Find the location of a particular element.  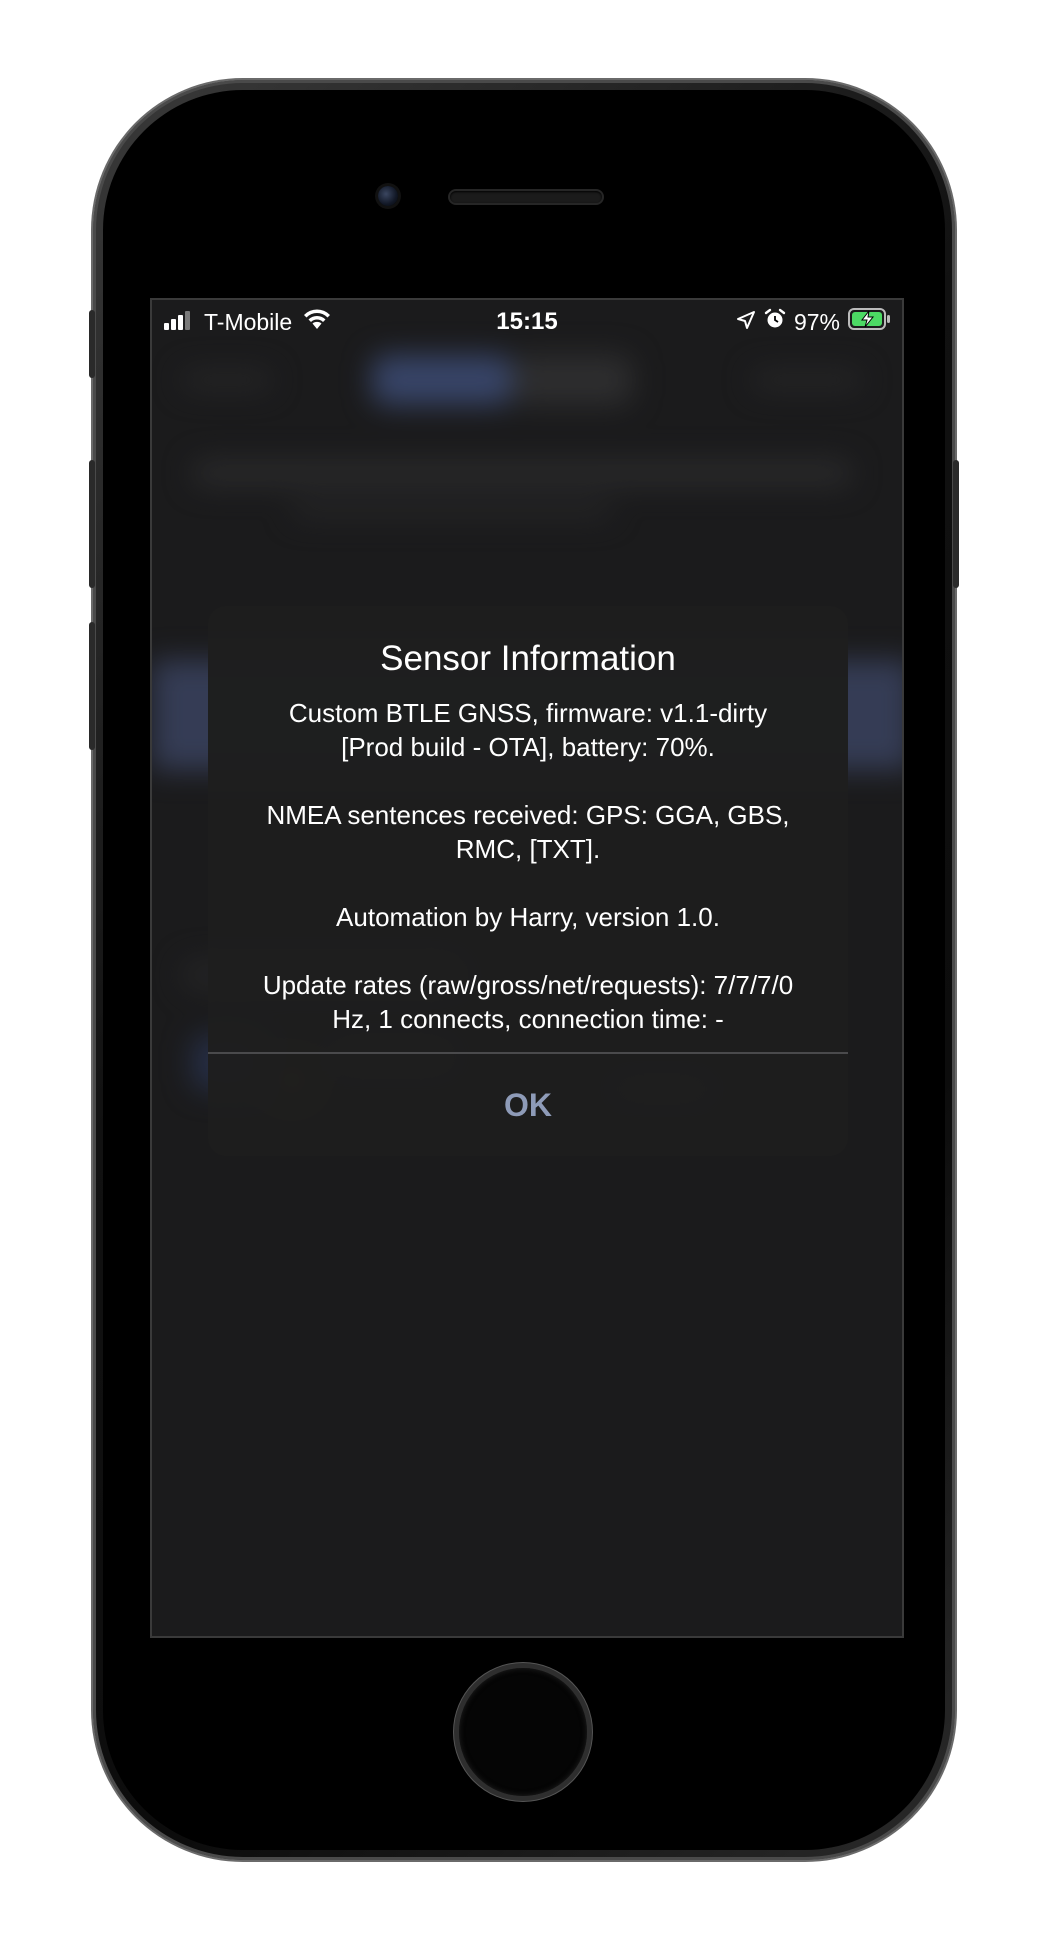

status-bar: T-Mobile 15:15 97% is located at coordinates (527, 322).